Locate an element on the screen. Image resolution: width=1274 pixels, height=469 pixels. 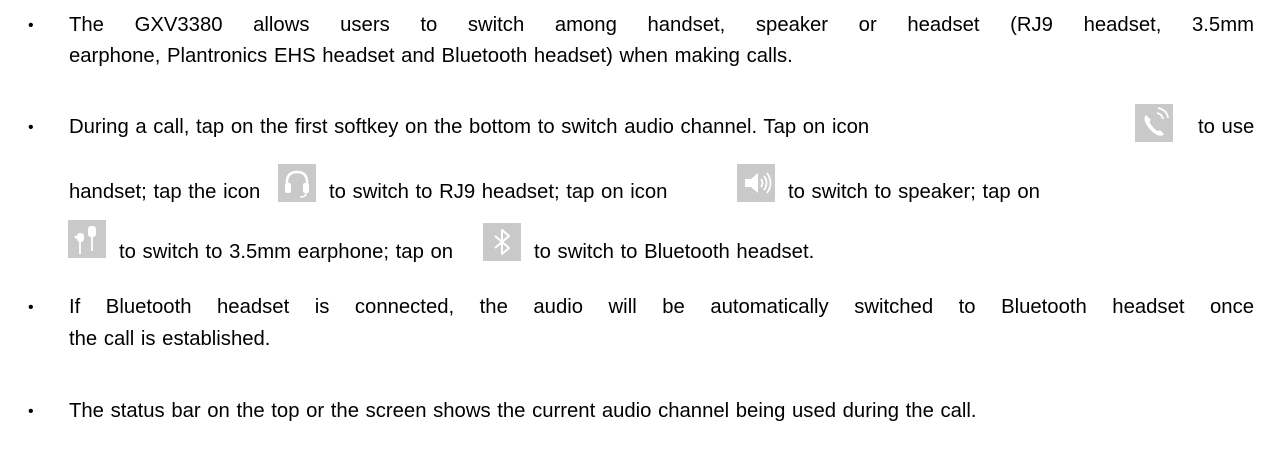
handset-icon is located at coordinates (1154, 123).